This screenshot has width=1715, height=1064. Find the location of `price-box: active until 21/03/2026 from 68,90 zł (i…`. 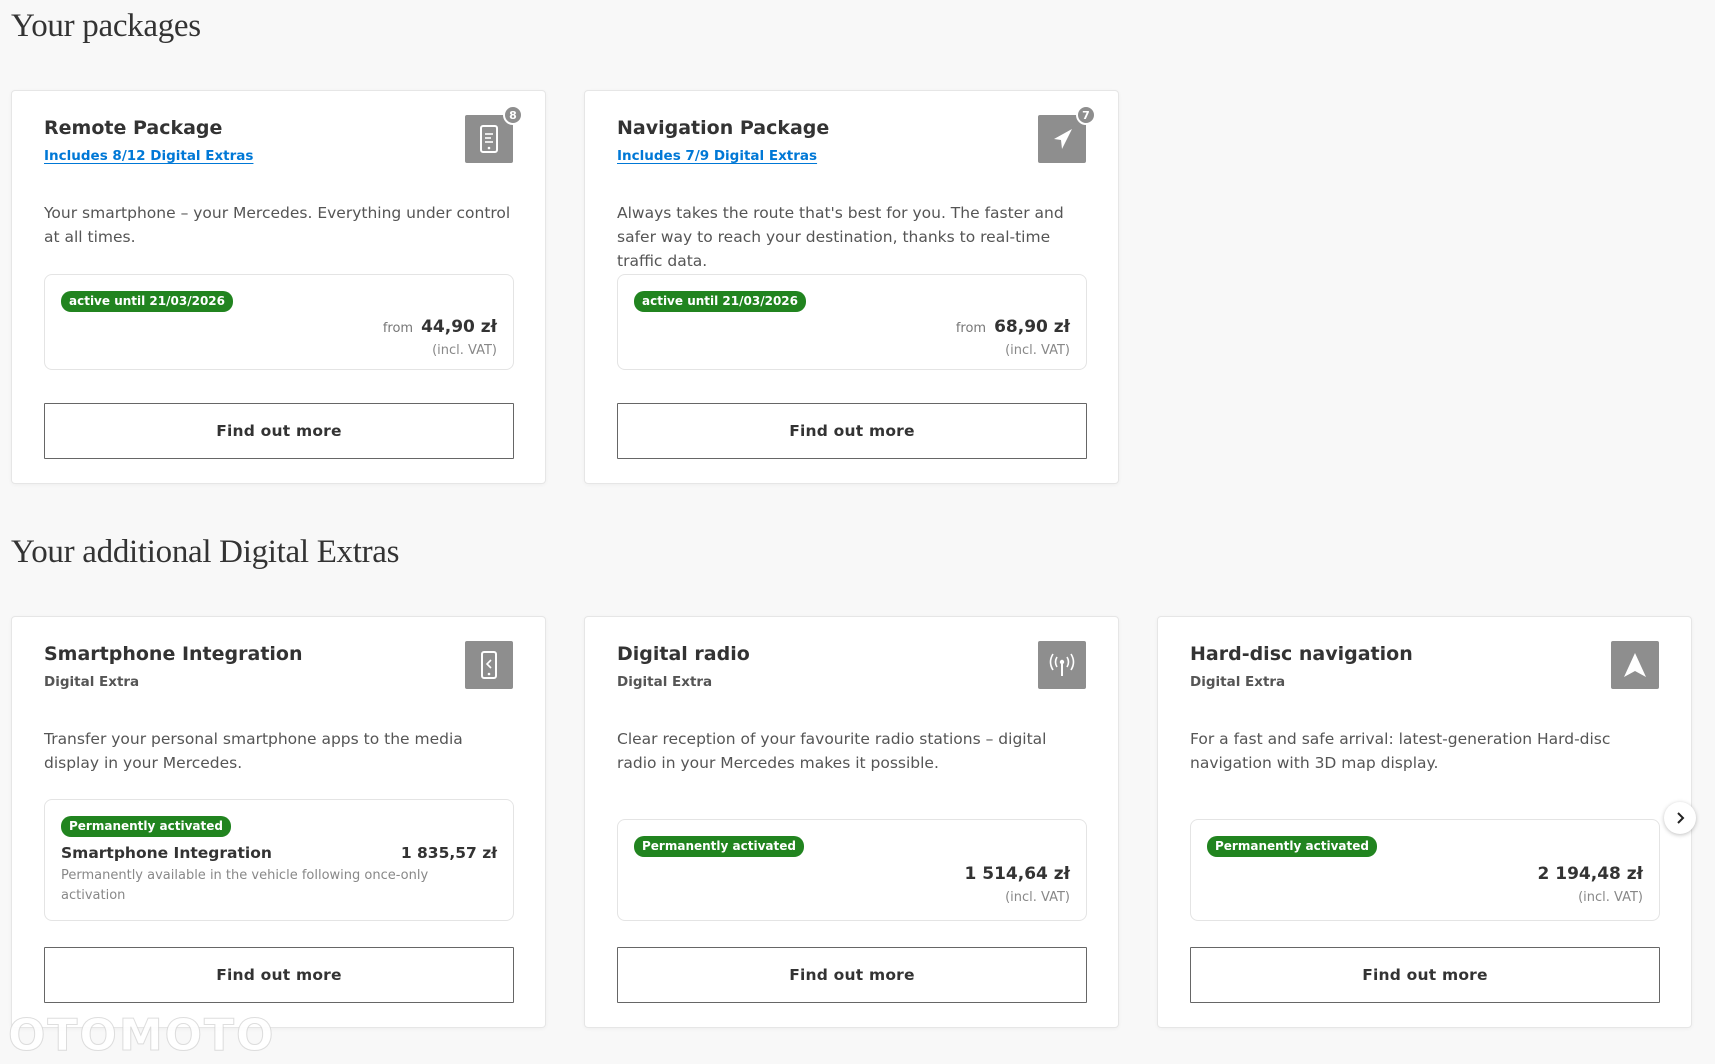

price-box: active until 21/03/2026 from 68,90 zł (i… is located at coordinates (852, 322).